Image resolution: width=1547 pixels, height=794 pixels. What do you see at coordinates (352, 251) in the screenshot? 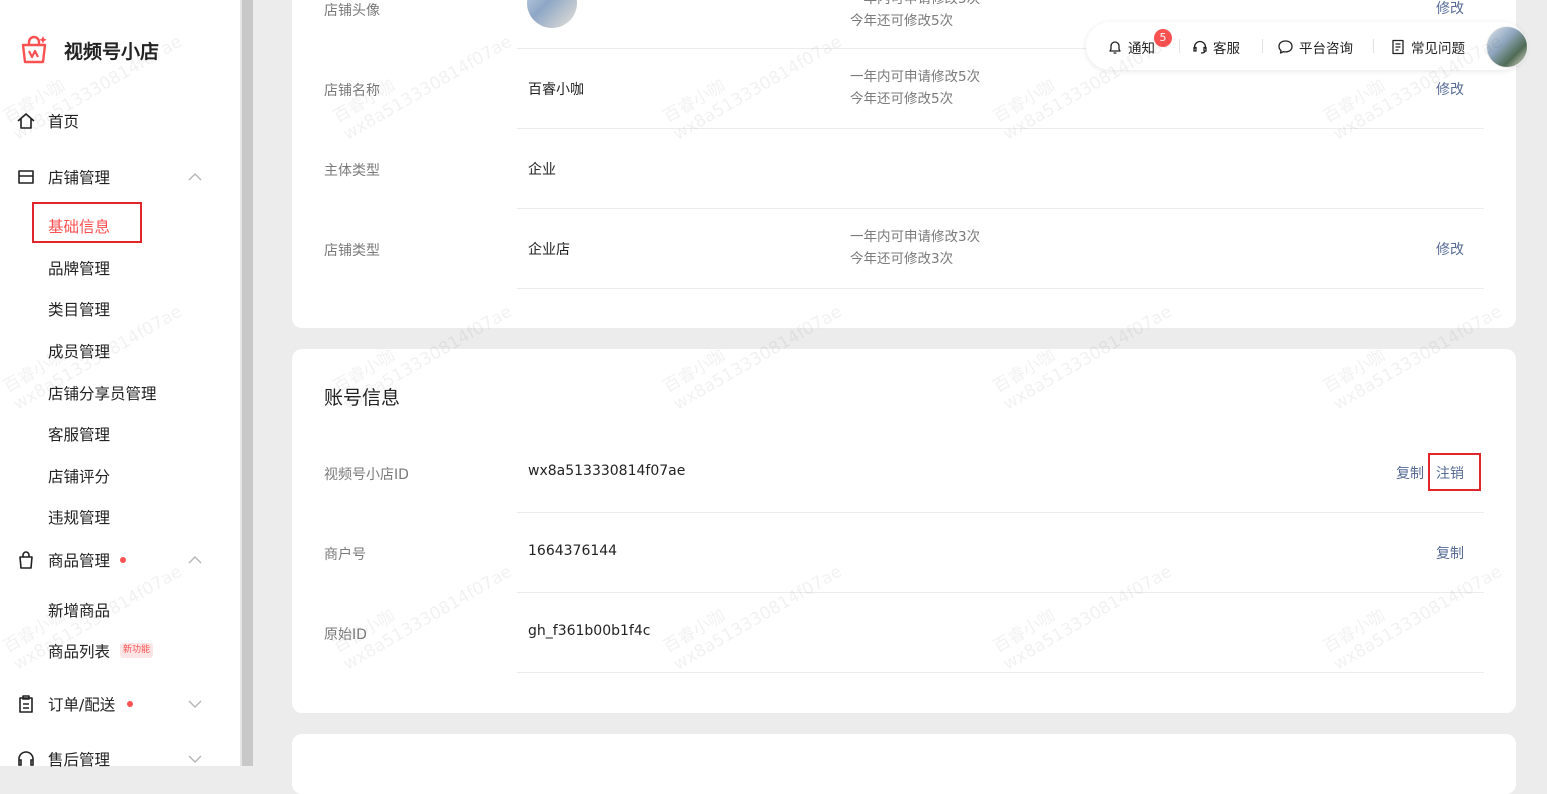
I see `shop-type-label: 店铺类型` at bounding box center [352, 251].